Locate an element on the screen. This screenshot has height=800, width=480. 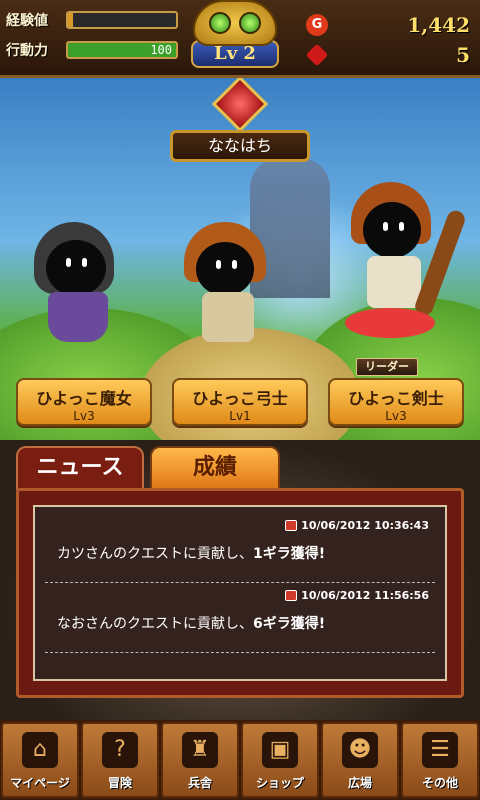
witch-character is located at coordinates (80, 283).